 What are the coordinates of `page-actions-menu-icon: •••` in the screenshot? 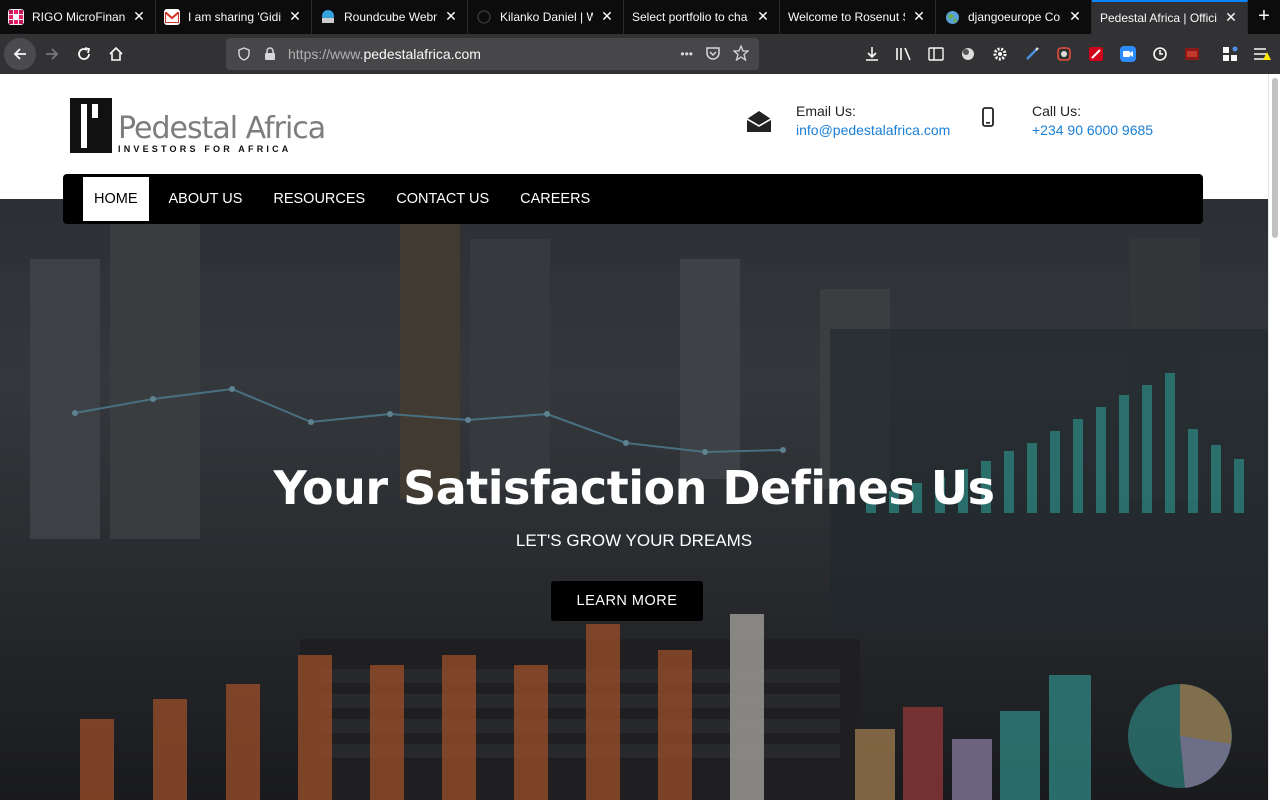 It's located at (686, 54).